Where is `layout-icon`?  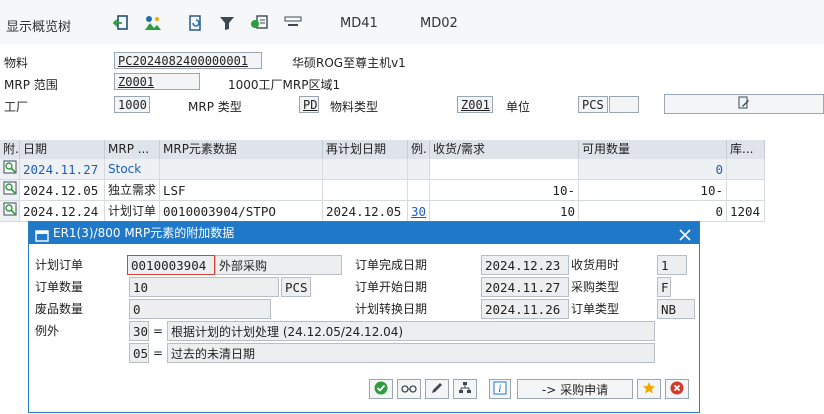
layout-icon is located at coordinates (293, 23).